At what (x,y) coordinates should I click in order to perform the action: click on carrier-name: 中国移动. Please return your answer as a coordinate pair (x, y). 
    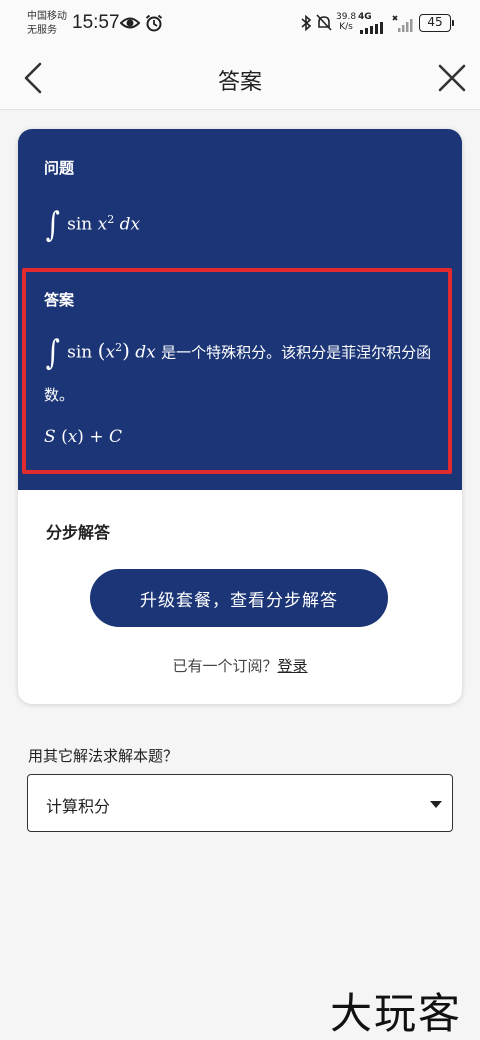
    Looking at the image, I should click on (47, 16).